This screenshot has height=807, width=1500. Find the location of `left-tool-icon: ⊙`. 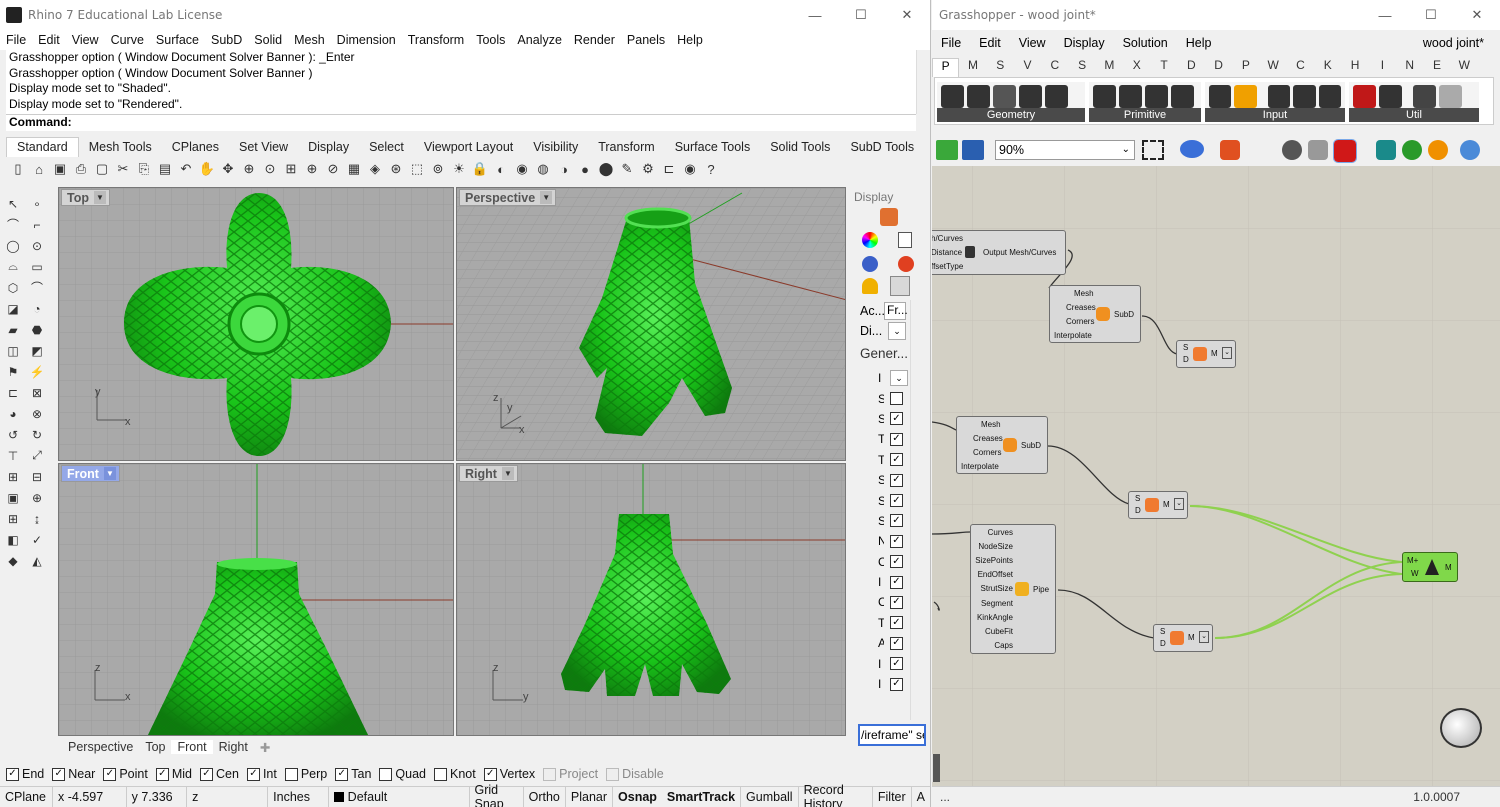

left-tool-icon: ⊙ is located at coordinates (37, 245).